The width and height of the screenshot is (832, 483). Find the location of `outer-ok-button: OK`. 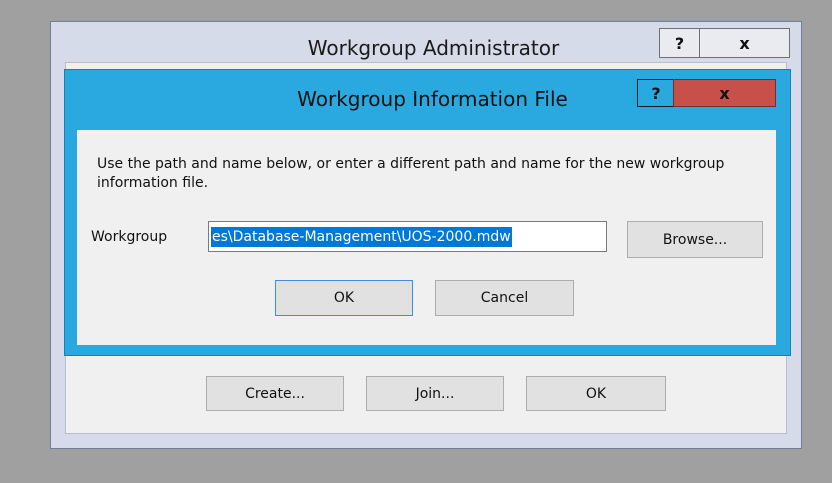

outer-ok-button: OK is located at coordinates (596, 393).